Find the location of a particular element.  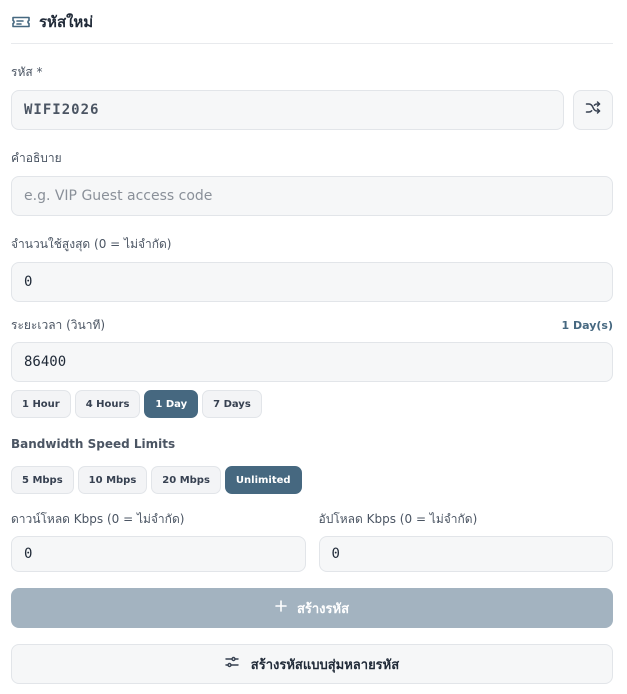

upload-label: อัปโหลด Kbps (0 = ไม่จำกัด) is located at coordinates (398, 519).